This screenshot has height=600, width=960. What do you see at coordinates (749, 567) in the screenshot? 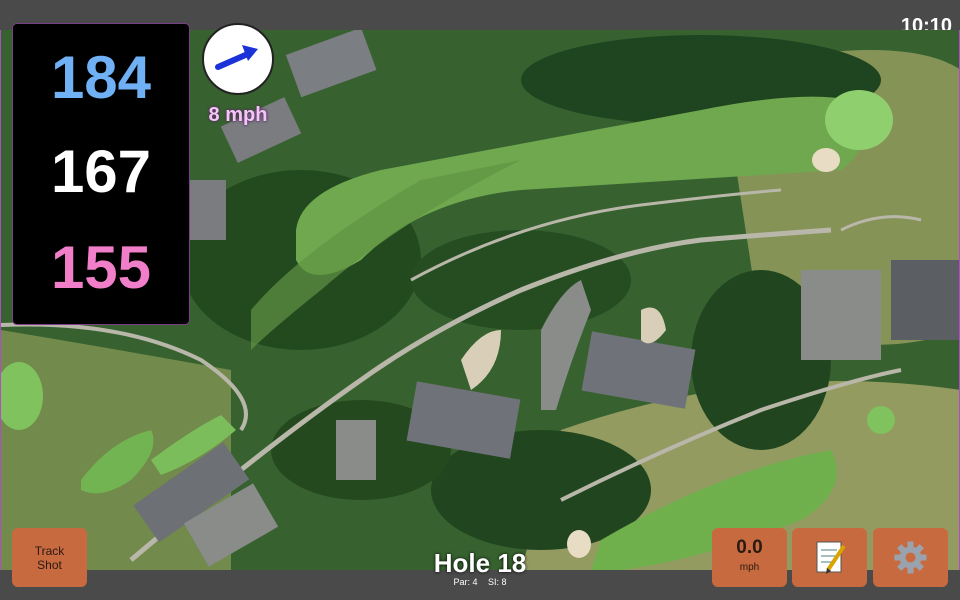
I see `speed-unit: mph` at bounding box center [749, 567].